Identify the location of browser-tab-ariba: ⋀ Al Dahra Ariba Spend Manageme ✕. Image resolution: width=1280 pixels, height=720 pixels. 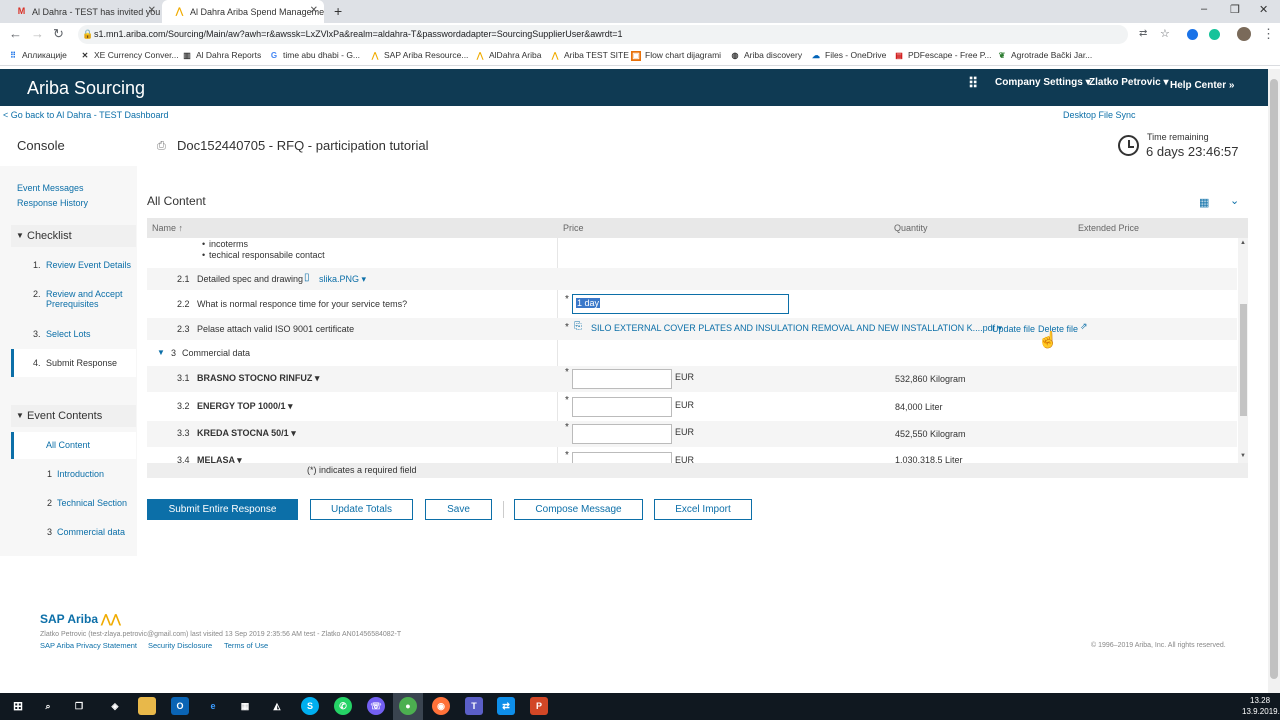
(243, 11).